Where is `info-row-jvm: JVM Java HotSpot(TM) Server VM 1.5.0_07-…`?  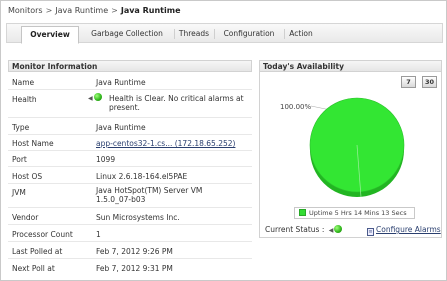 info-row-jvm: JVM Java HotSpot(TM) Server VM 1.5.0_07-… is located at coordinates (130, 196).